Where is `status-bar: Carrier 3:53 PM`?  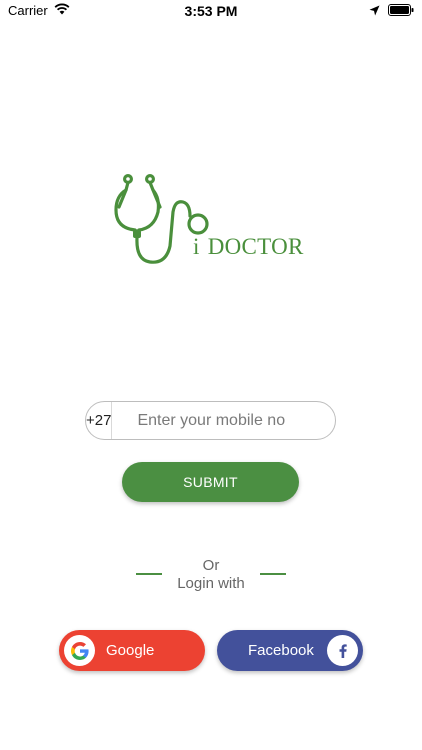 status-bar: Carrier 3:53 PM is located at coordinates (211, 12).